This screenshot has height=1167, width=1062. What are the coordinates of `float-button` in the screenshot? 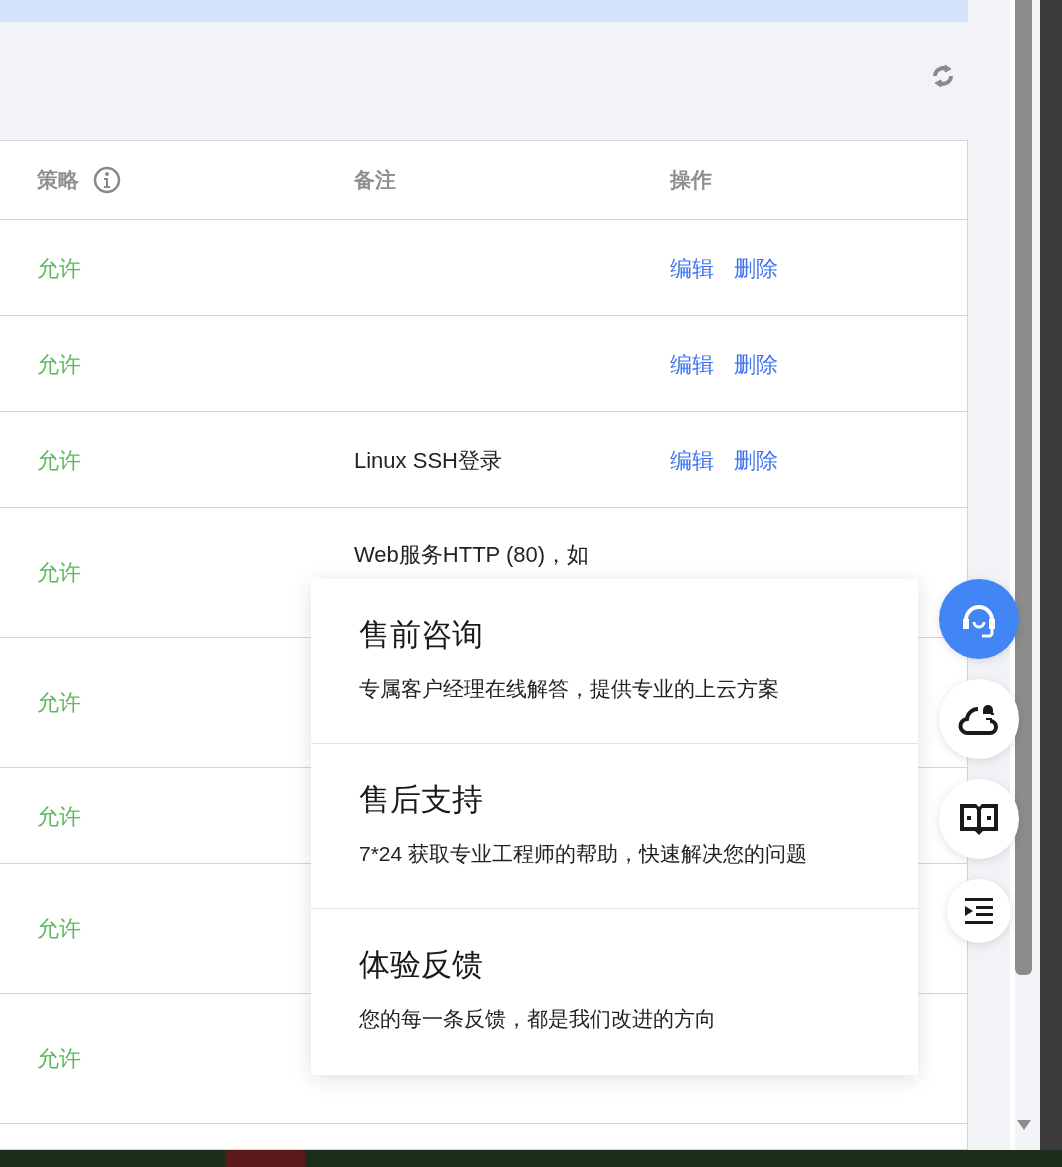 It's located at (979, 911).